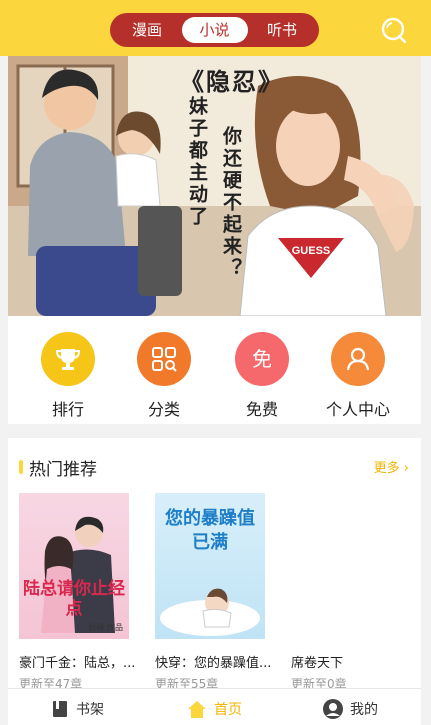 This screenshot has height=725, width=431. What do you see at coordinates (261, 409) in the screenshot?
I see `menu-free-label: 免费` at bounding box center [261, 409].